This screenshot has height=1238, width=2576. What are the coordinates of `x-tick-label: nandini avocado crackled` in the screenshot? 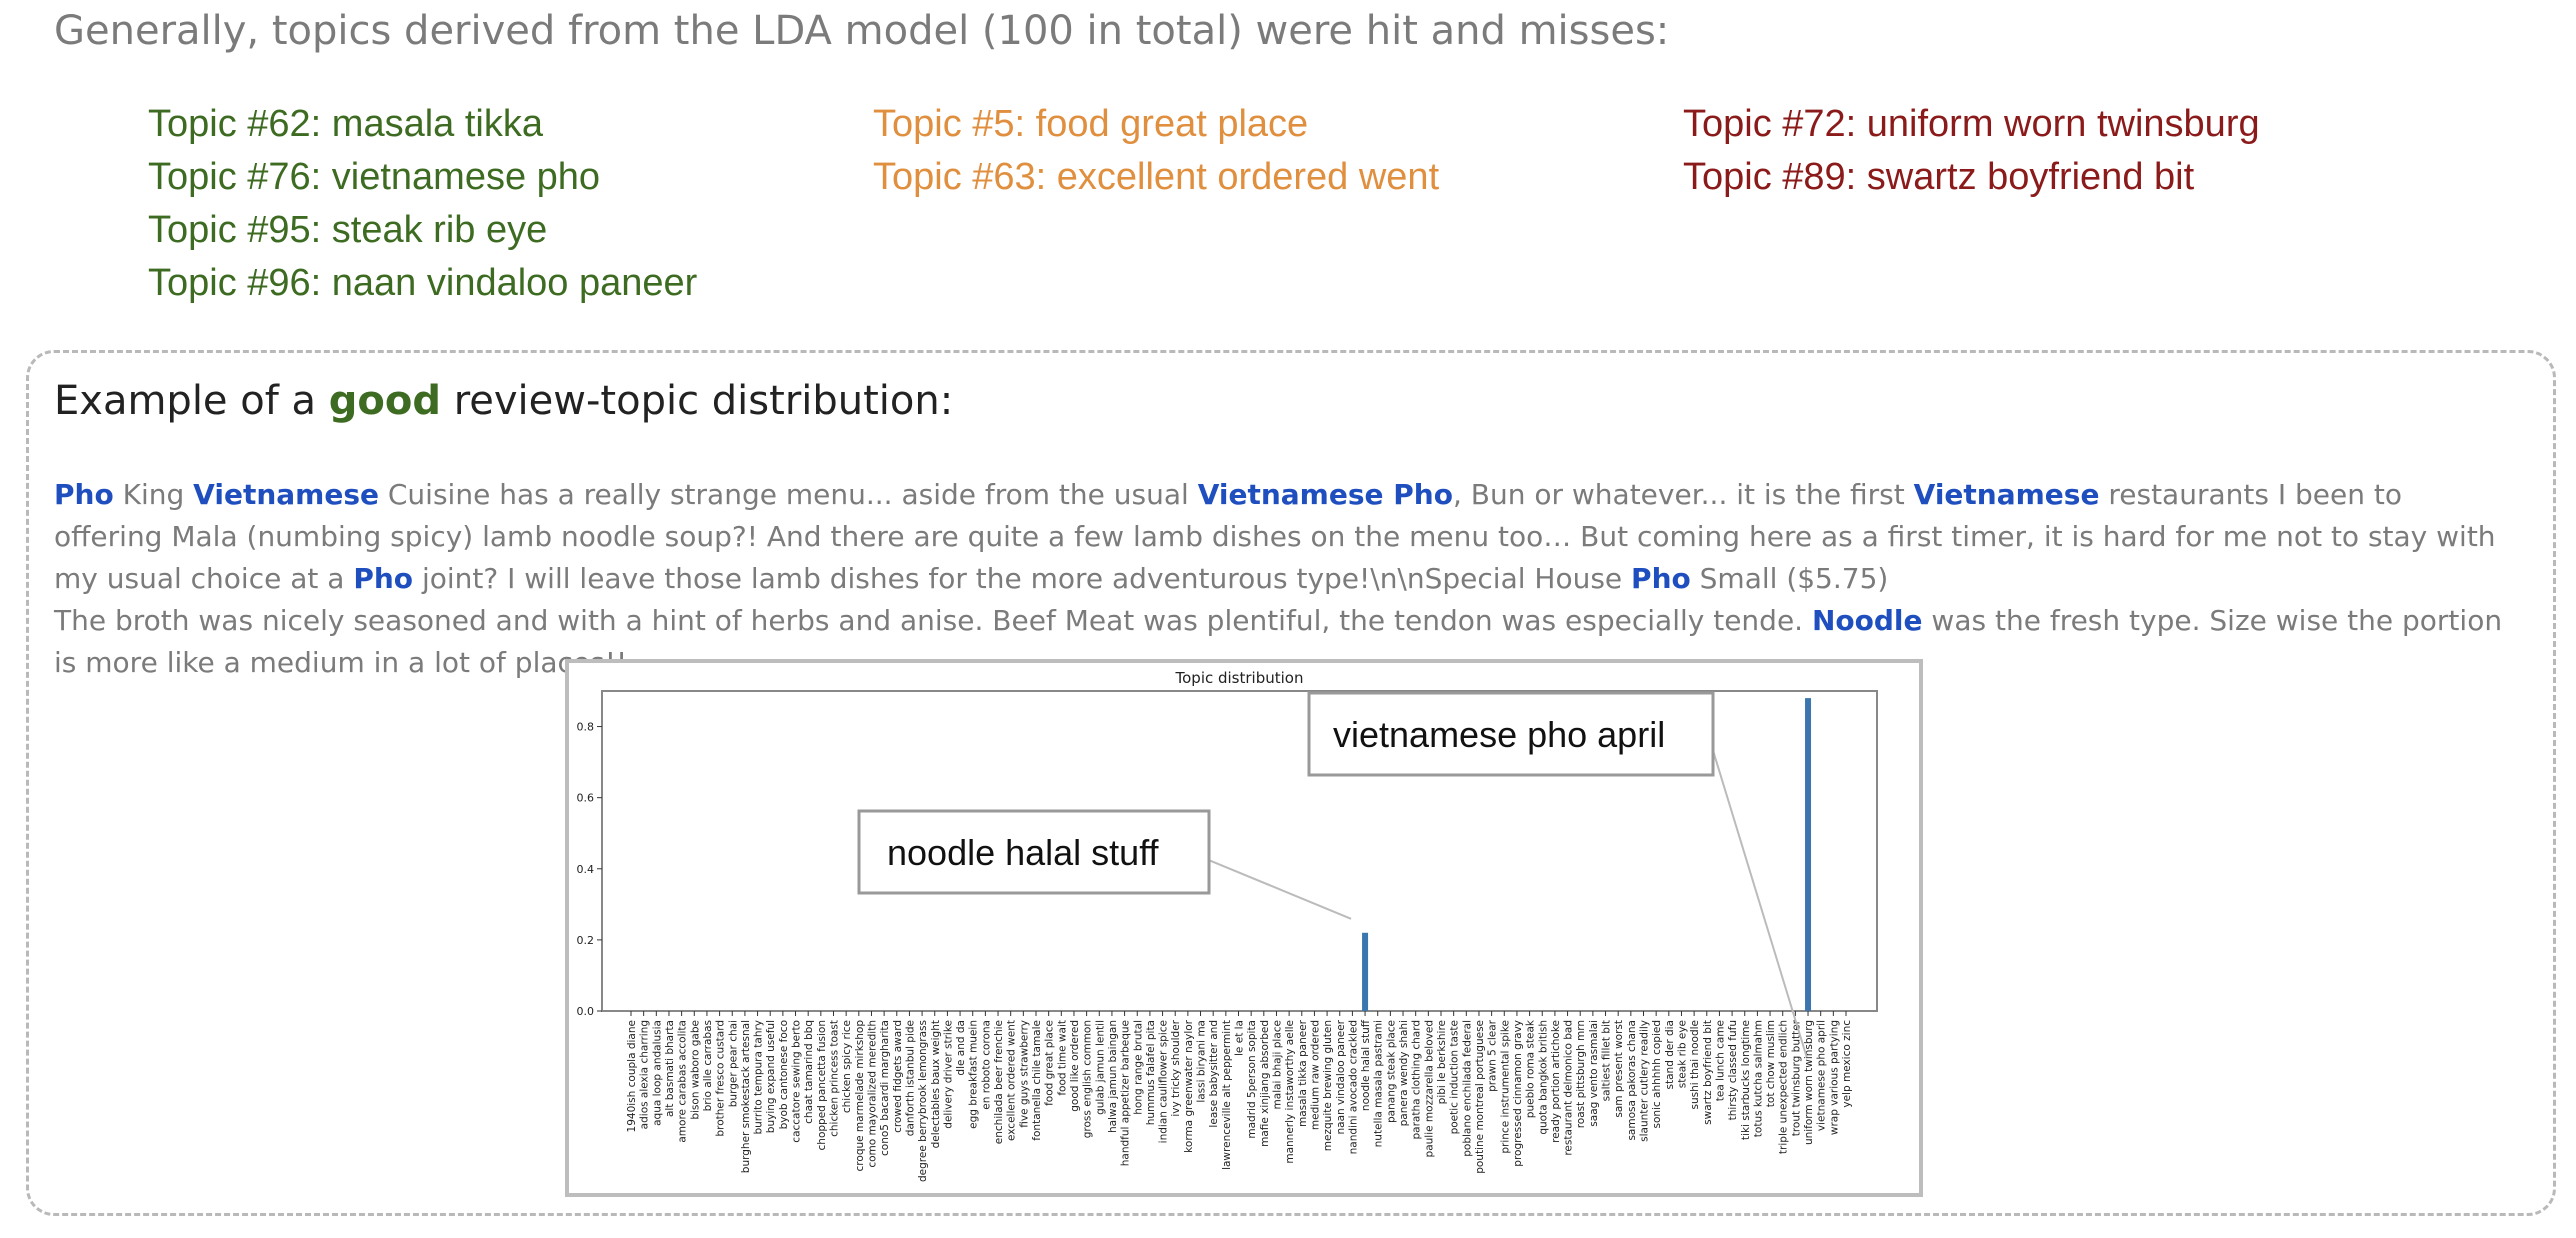 It's located at (1353, 1087).